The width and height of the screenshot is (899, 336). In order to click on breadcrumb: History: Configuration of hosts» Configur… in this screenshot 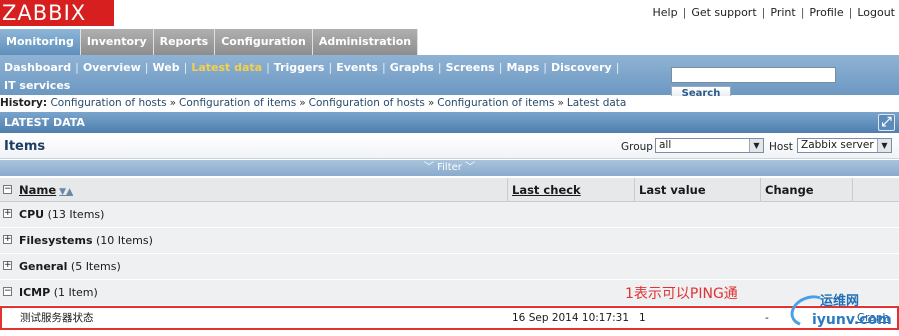, I will do `click(449, 103)`.